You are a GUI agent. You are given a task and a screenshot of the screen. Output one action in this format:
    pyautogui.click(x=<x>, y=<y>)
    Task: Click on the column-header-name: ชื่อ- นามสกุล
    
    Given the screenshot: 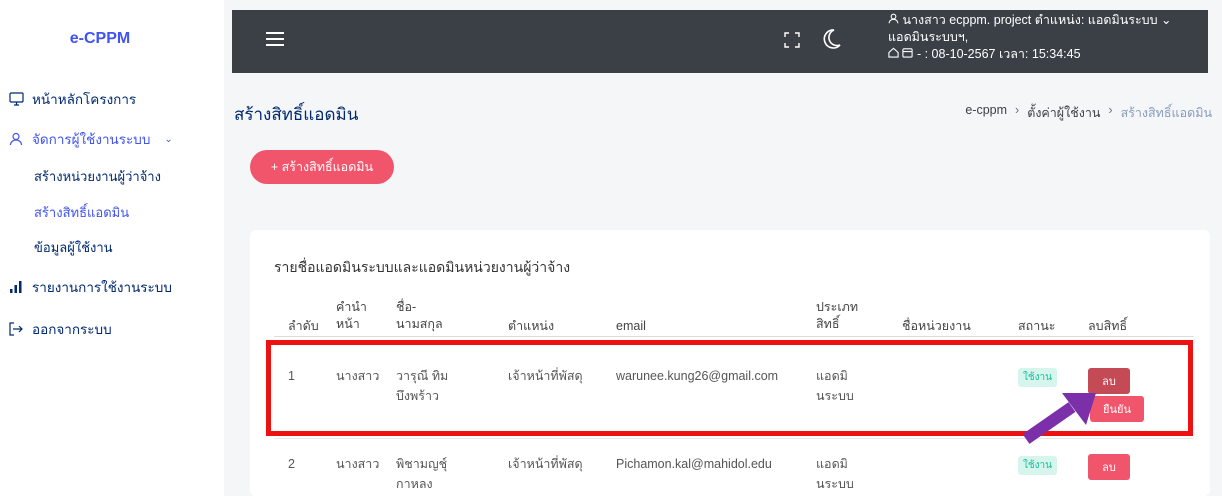 What is the action you would take?
    pyautogui.click(x=419, y=316)
    